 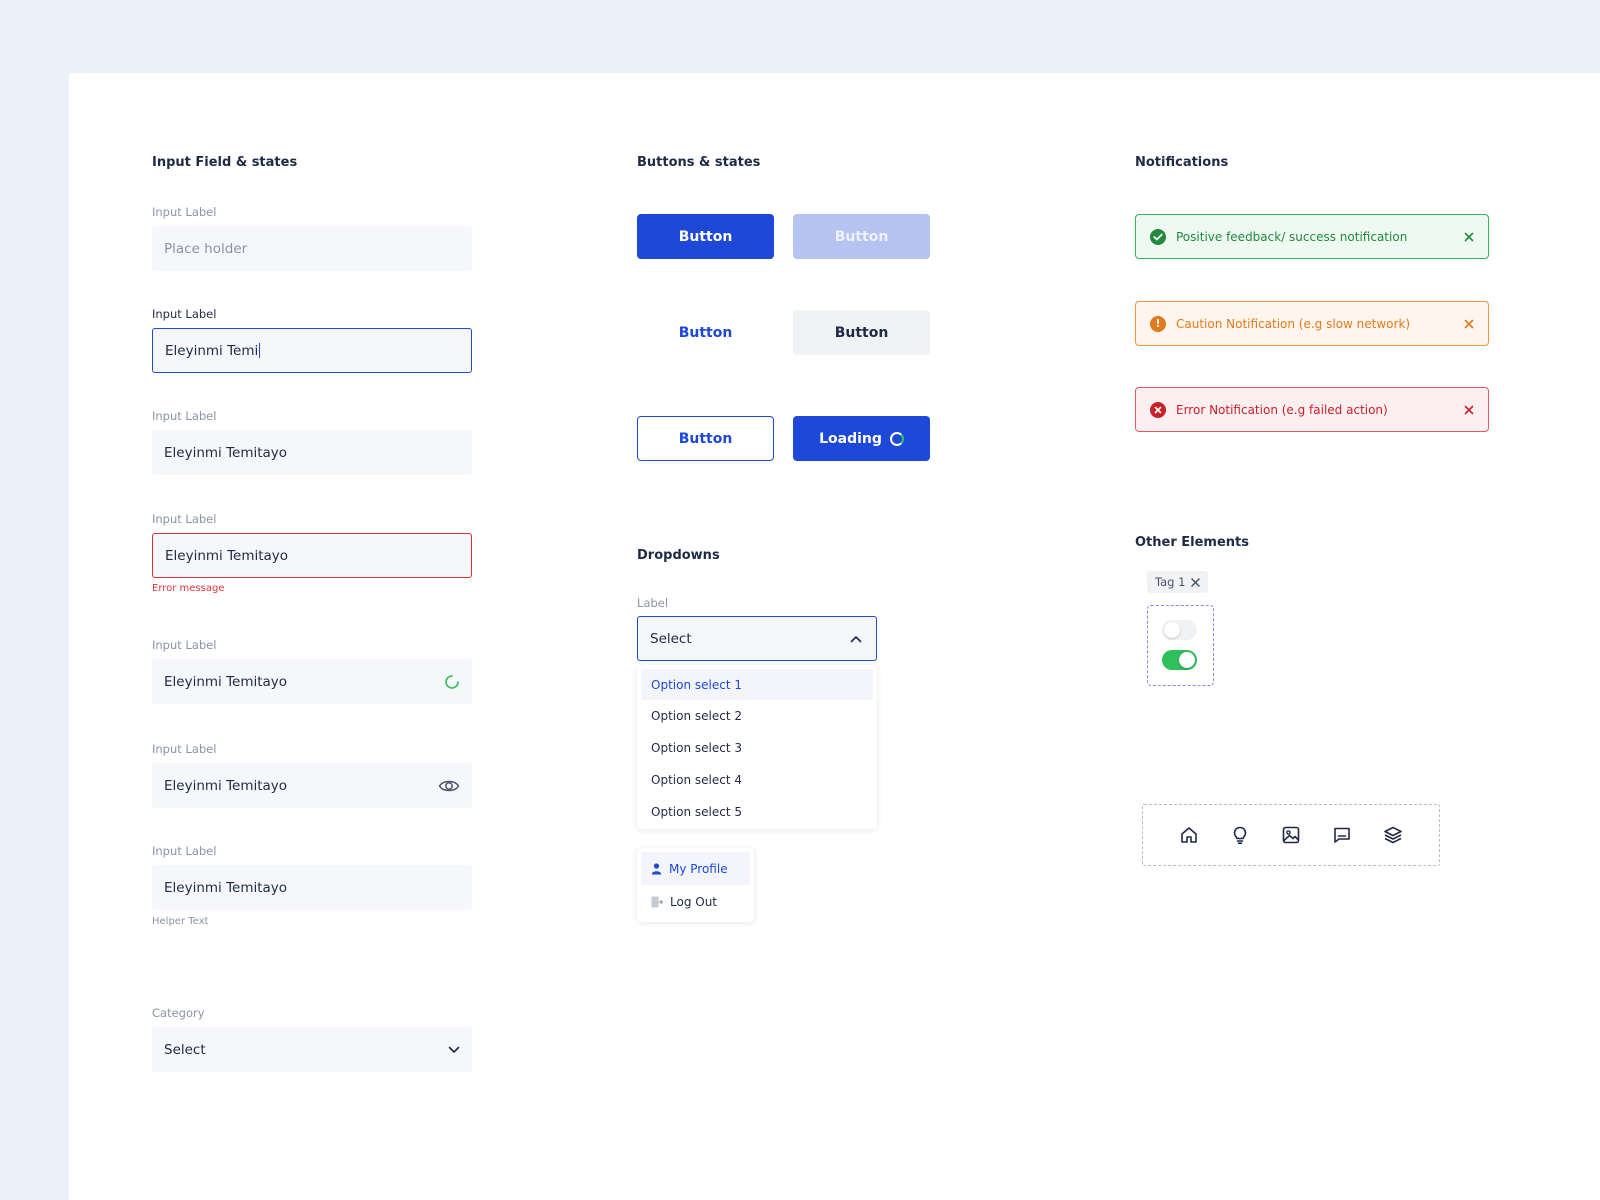 What do you see at coordinates (757, 780) in the screenshot?
I see `dropdown-option: Option select 4` at bounding box center [757, 780].